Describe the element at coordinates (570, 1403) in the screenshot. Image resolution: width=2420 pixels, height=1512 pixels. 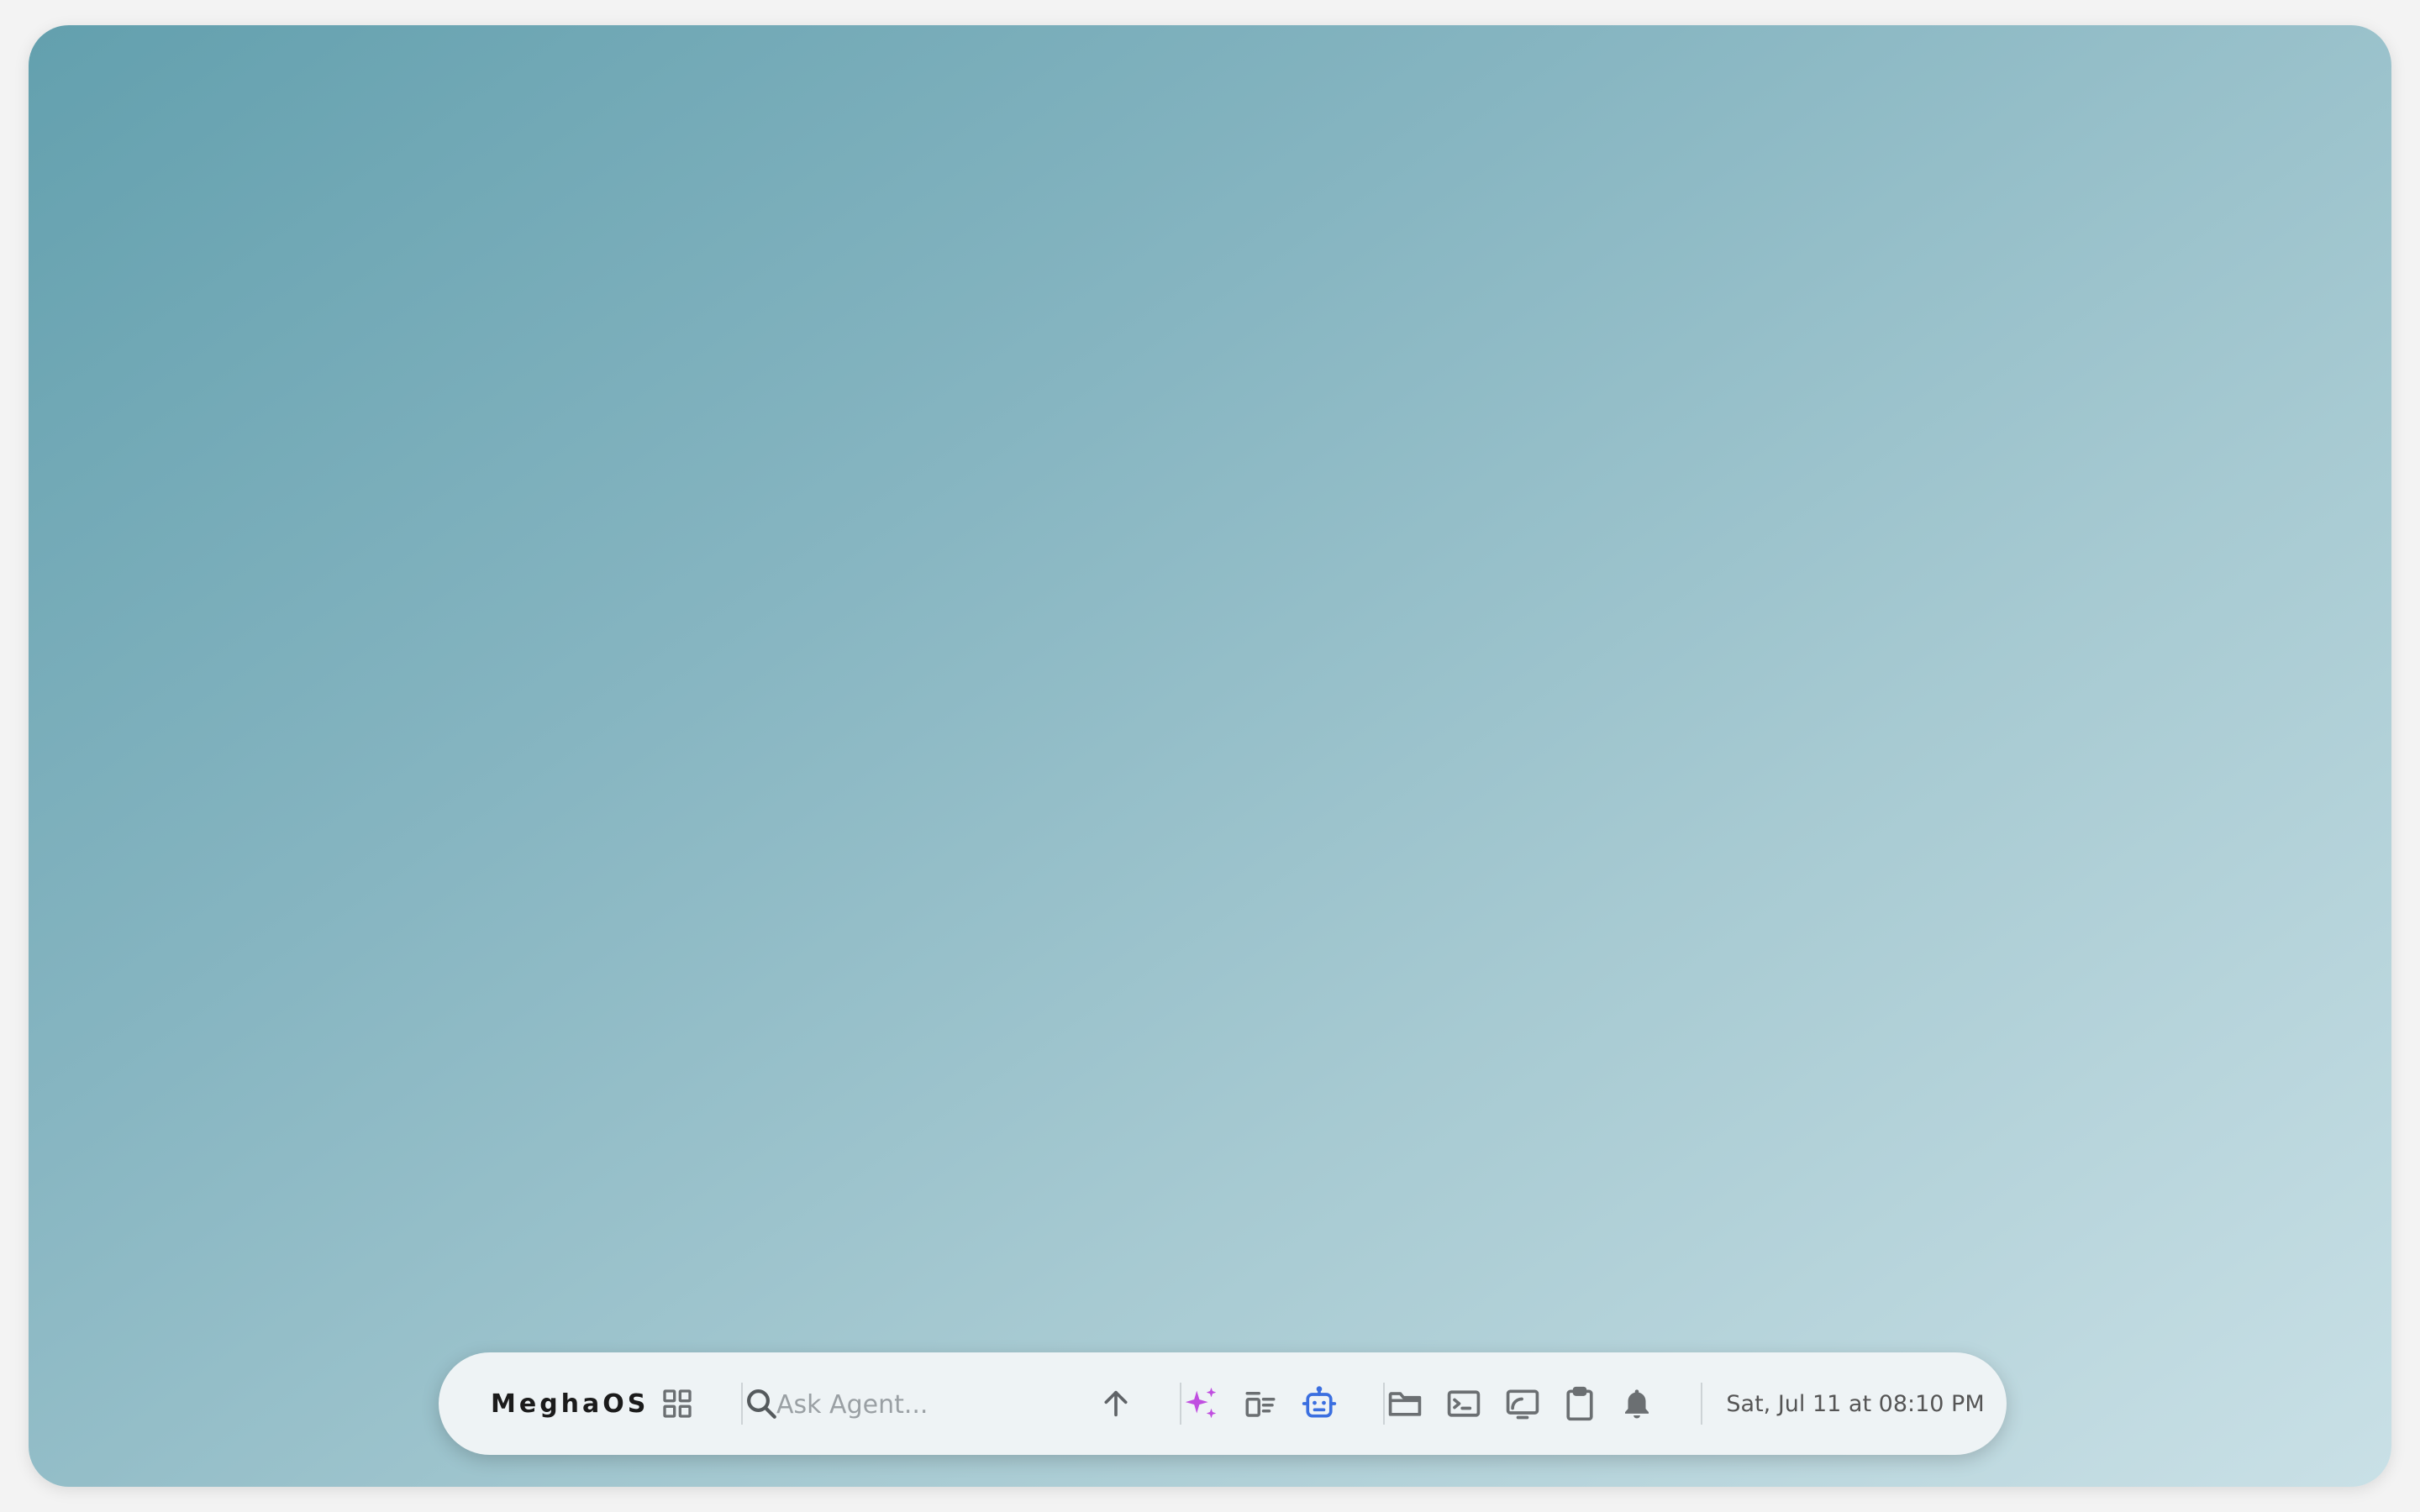
I see `brand-logo: MeghaOS` at that location.